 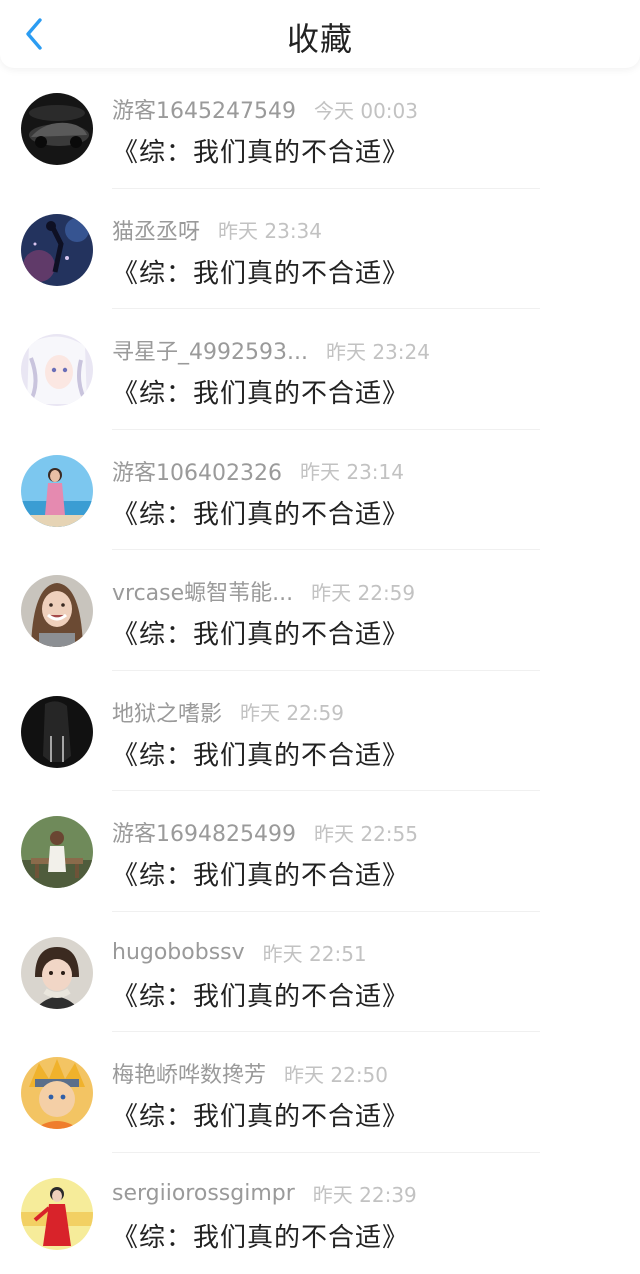 What do you see at coordinates (364, 1195) in the screenshot?
I see `timestamp: 昨天 22:39` at bounding box center [364, 1195].